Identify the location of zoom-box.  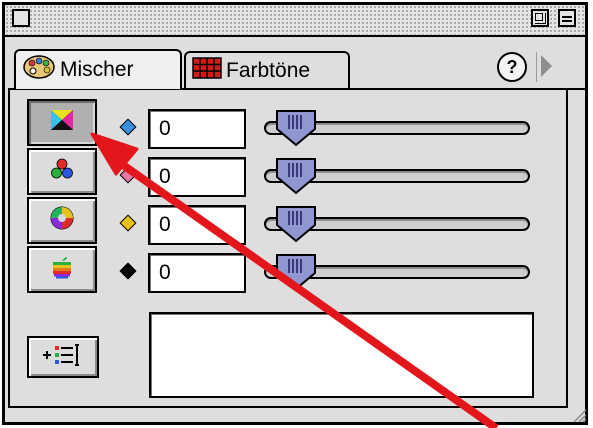
(540, 18).